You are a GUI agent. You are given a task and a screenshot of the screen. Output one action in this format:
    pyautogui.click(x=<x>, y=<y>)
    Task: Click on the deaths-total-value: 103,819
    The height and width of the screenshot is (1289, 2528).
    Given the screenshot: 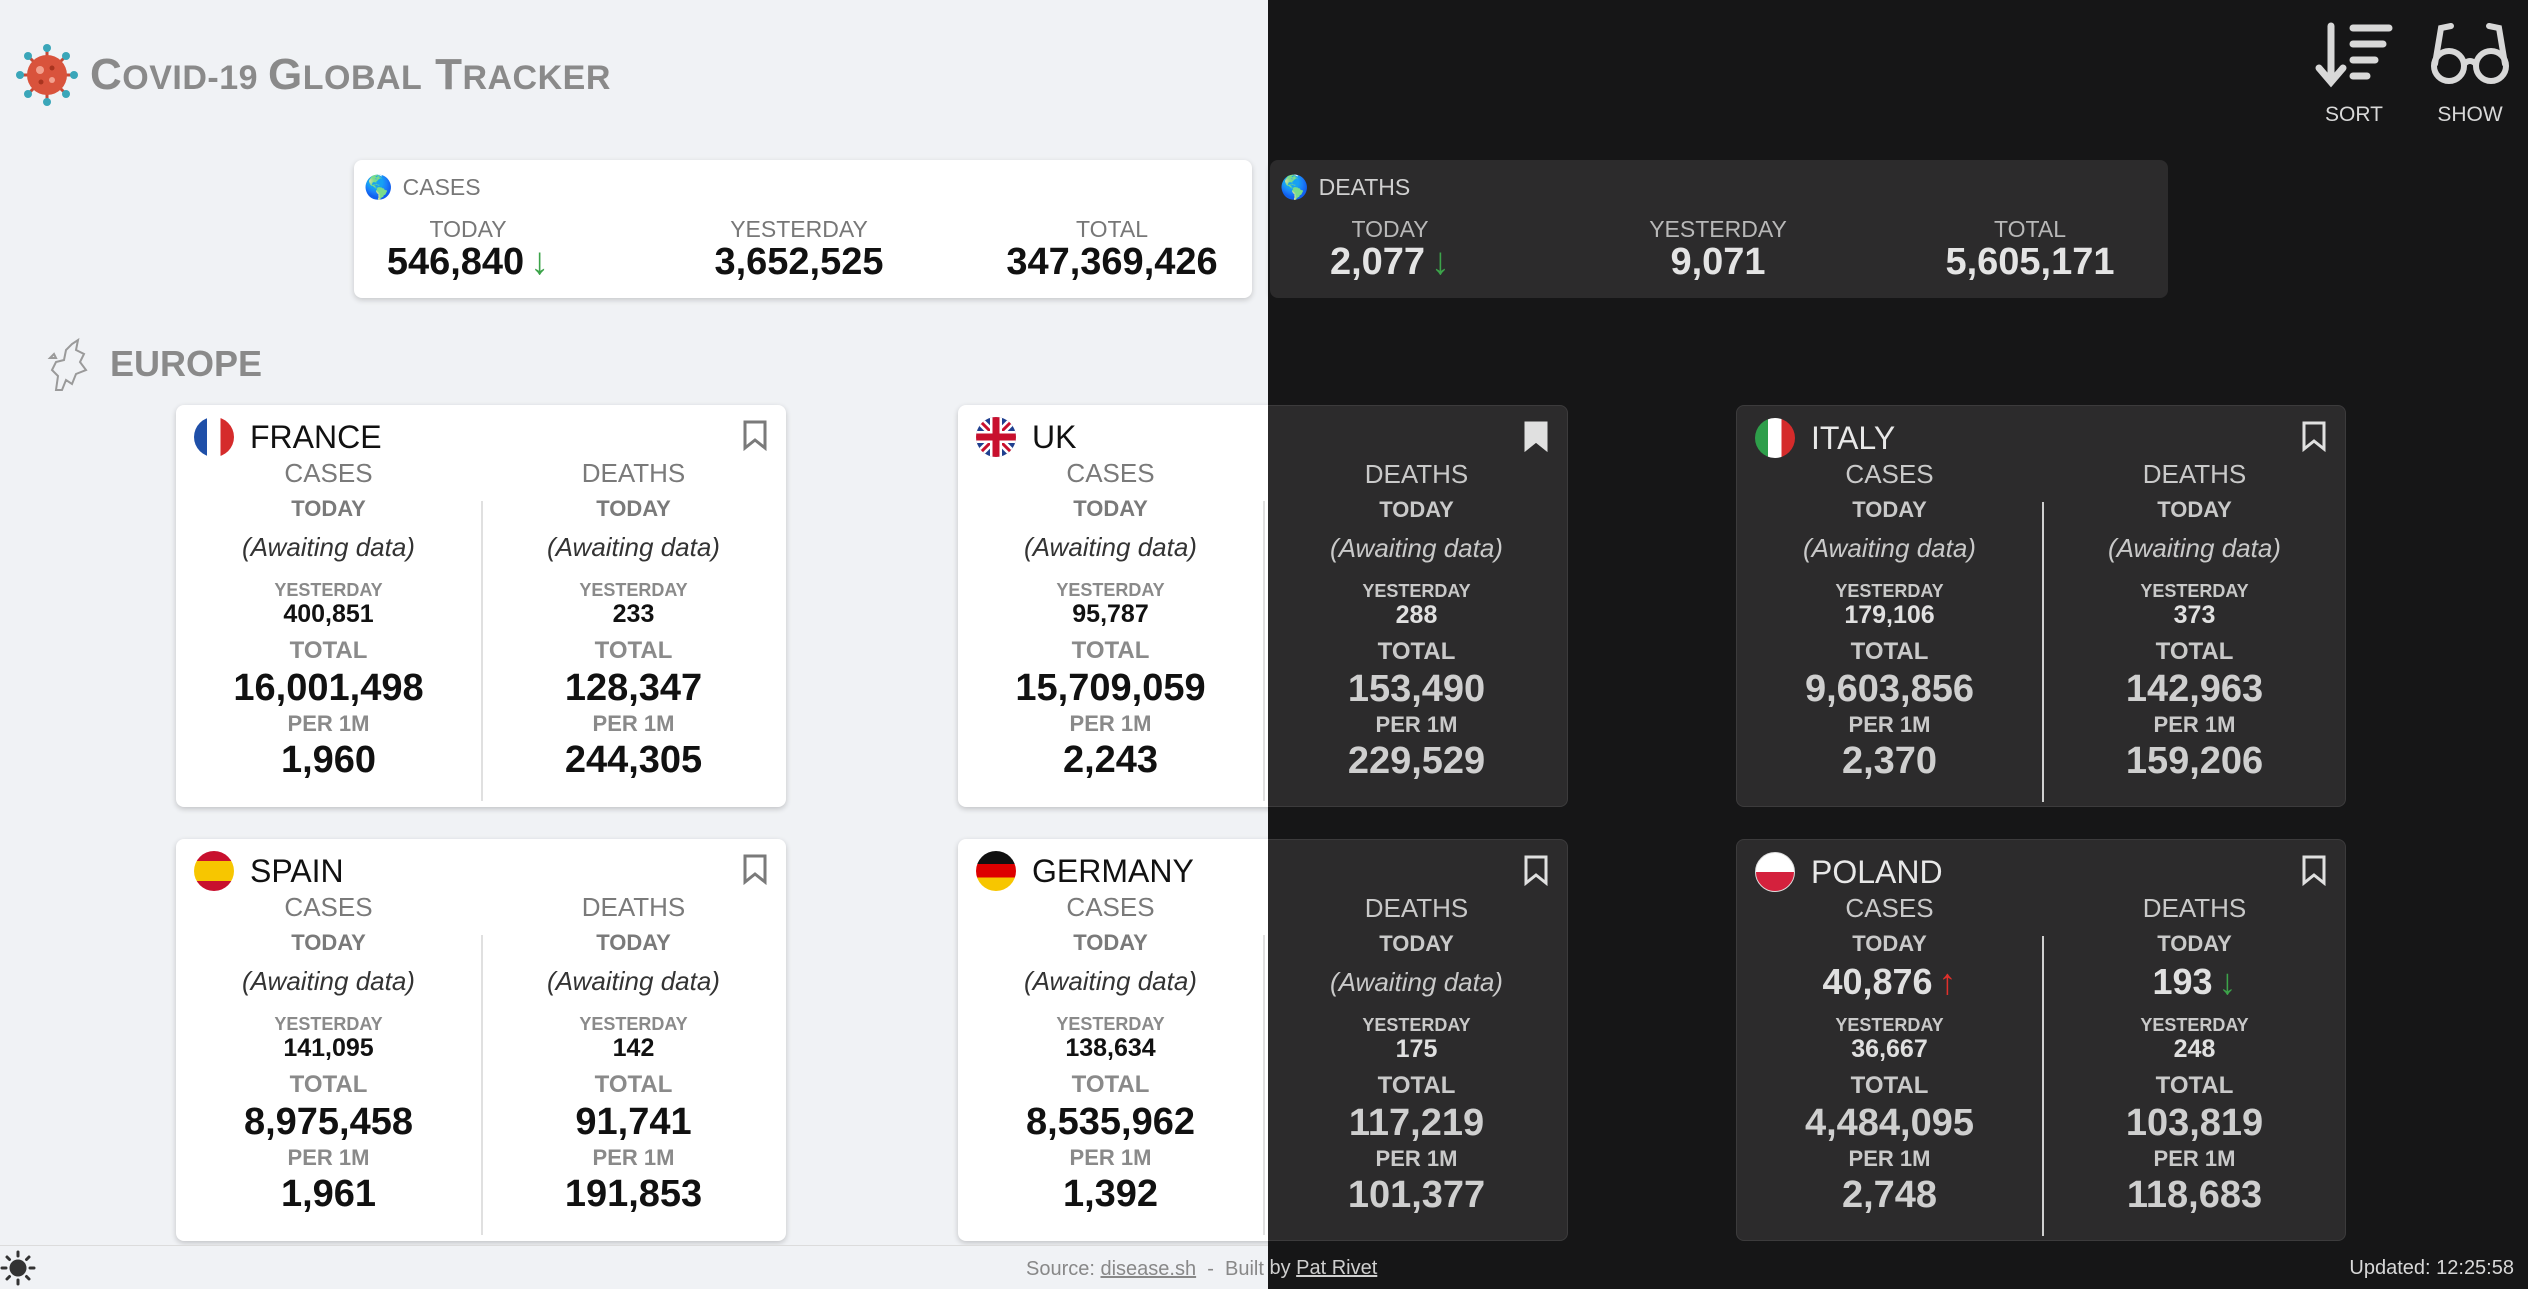 What is the action you would take?
    pyautogui.click(x=2194, y=1123)
    